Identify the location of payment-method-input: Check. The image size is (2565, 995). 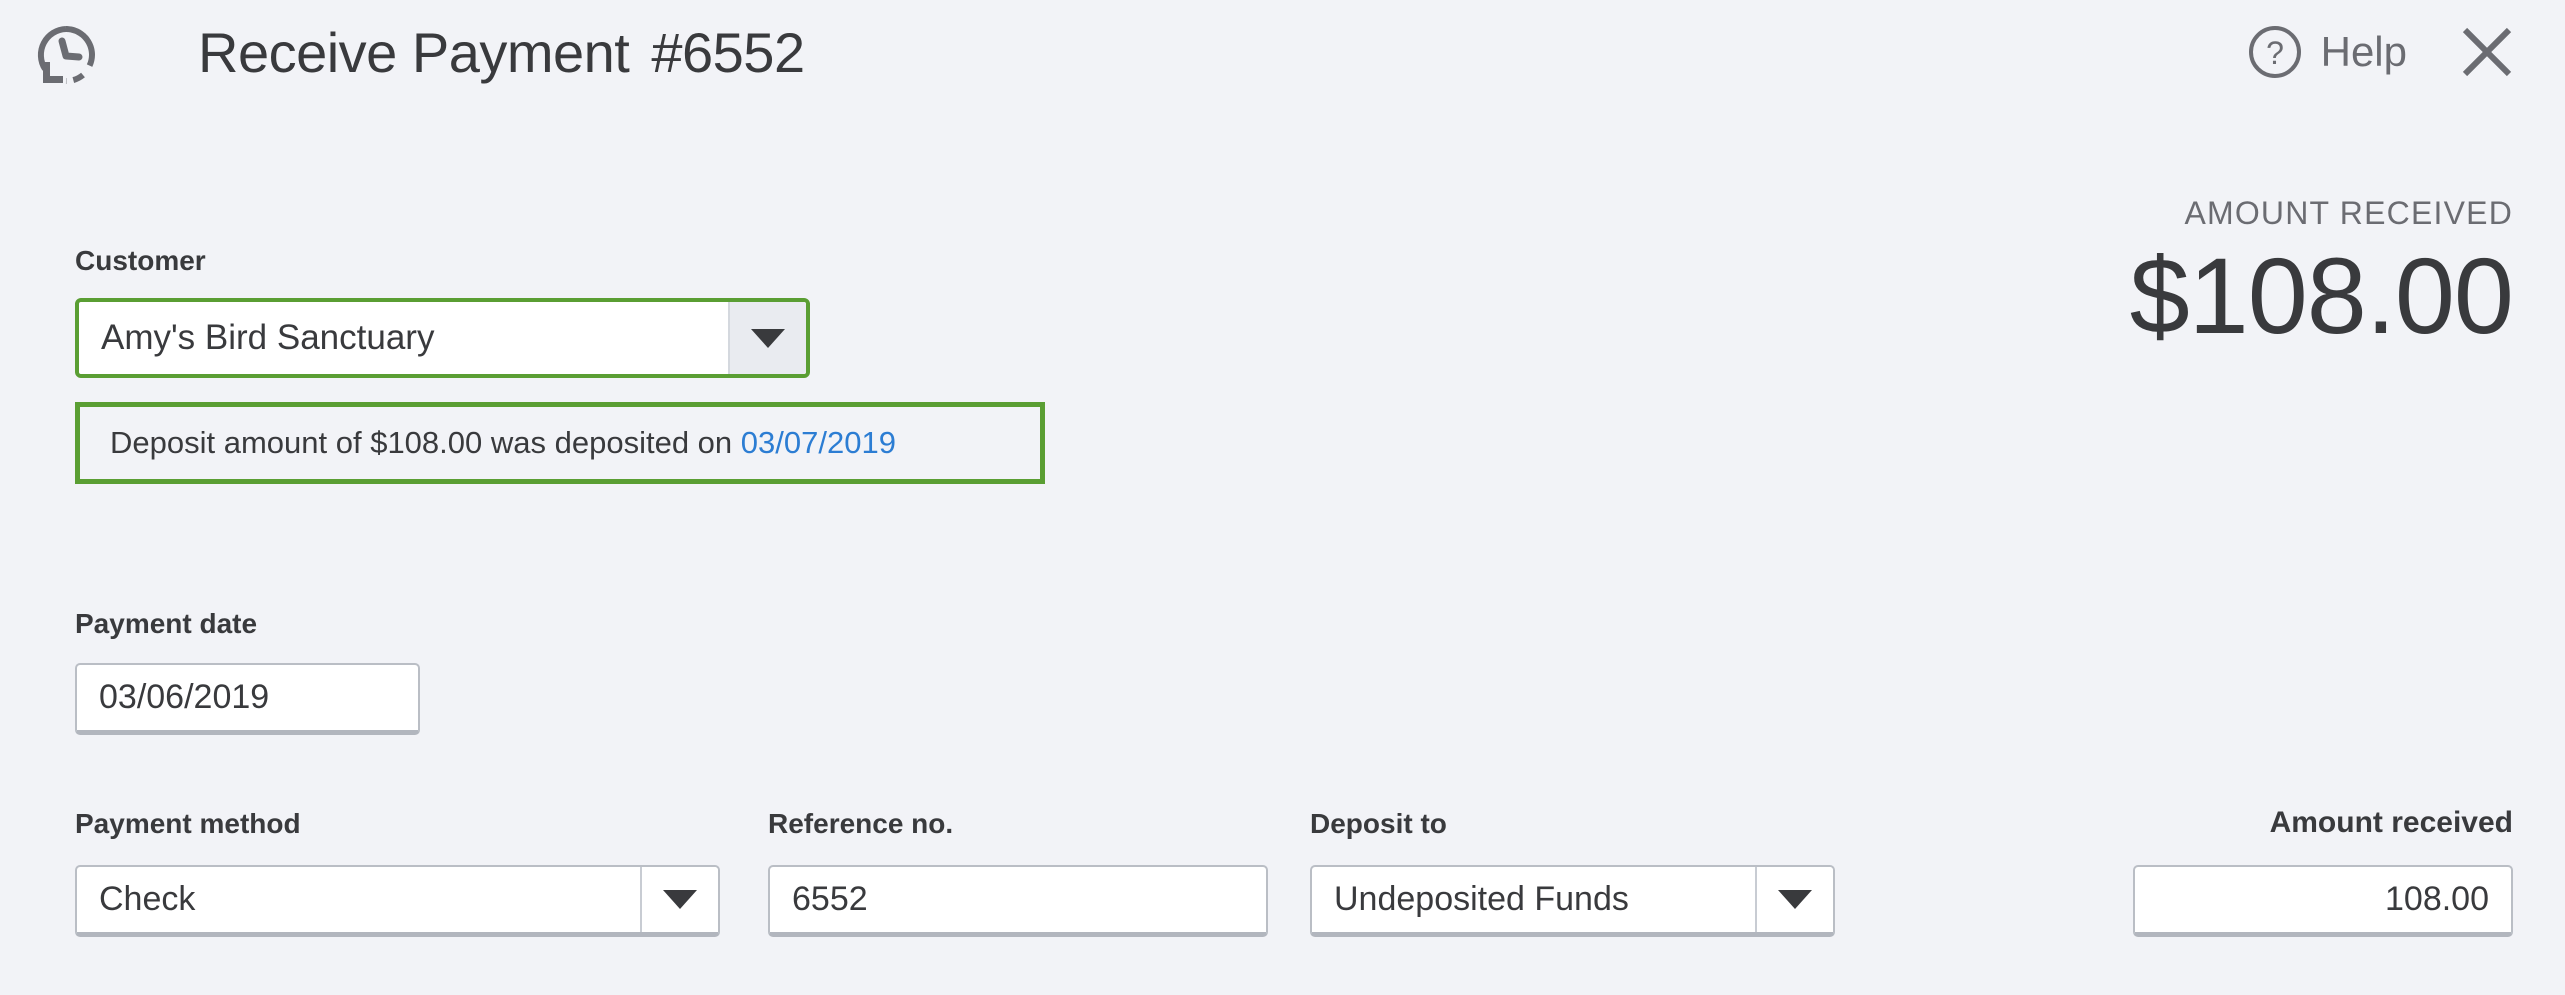
(358, 899).